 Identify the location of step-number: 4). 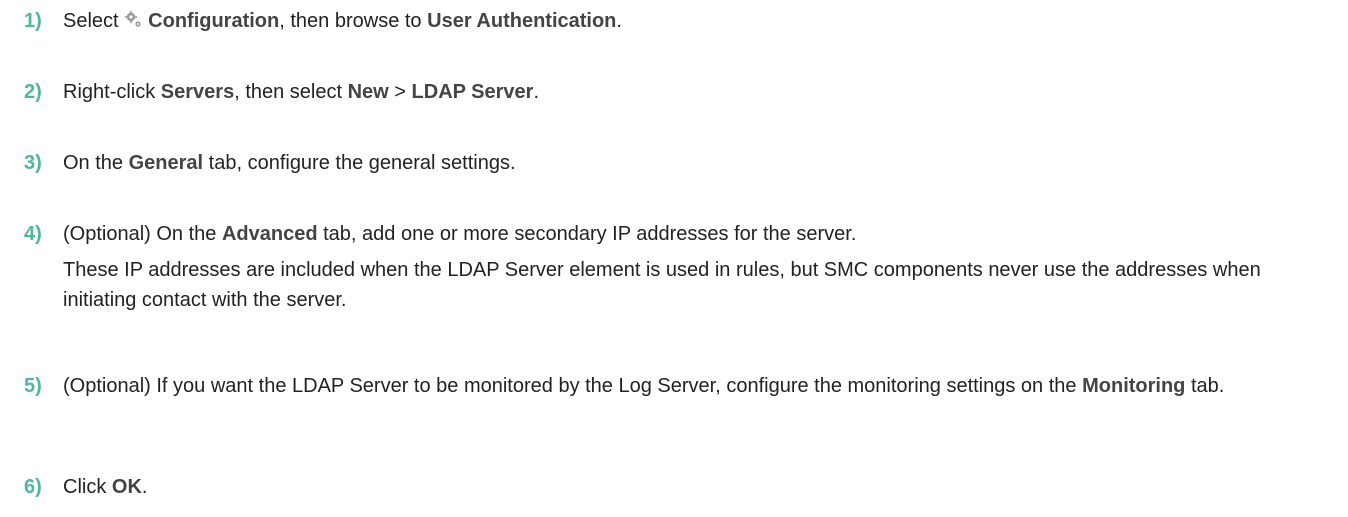
(33, 234).